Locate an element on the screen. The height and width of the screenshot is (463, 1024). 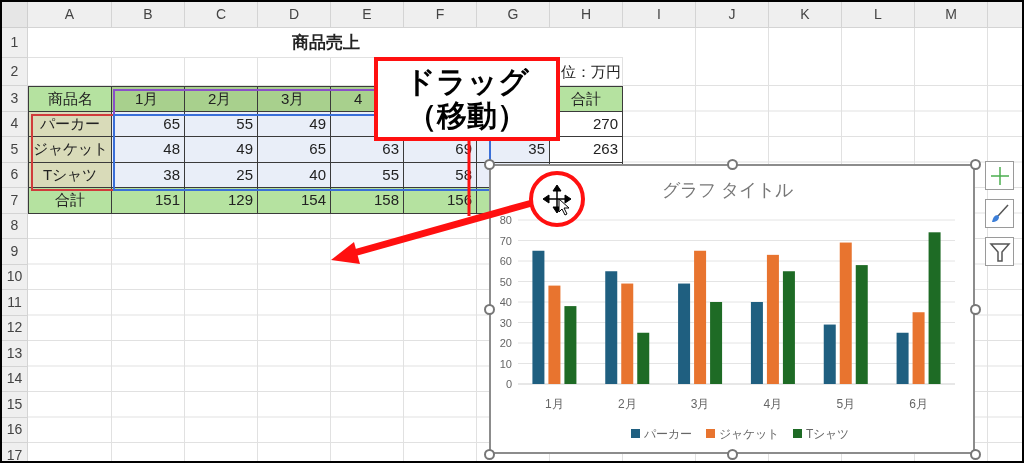
callout-text: ドラッグ is located at coordinates (467, 81).